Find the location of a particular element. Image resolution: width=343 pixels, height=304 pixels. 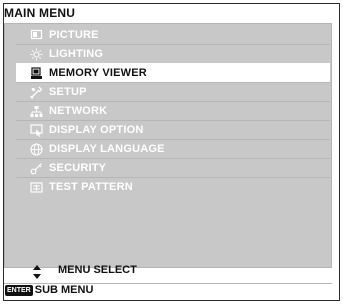

enter-key-icon: ENTER is located at coordinates (19, 290).